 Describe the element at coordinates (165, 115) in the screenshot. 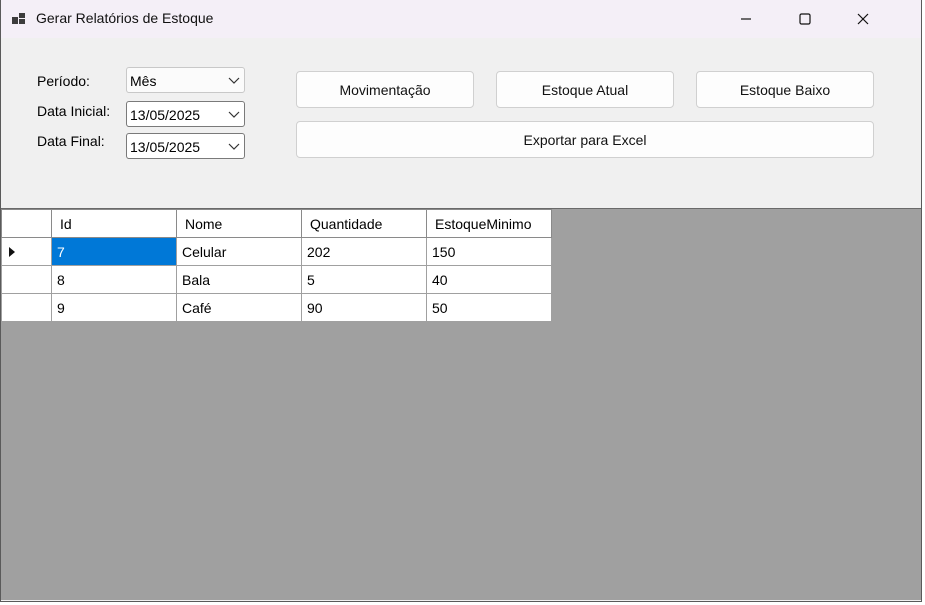

I see `data-inicial-value: 13/05/2025` at that location.